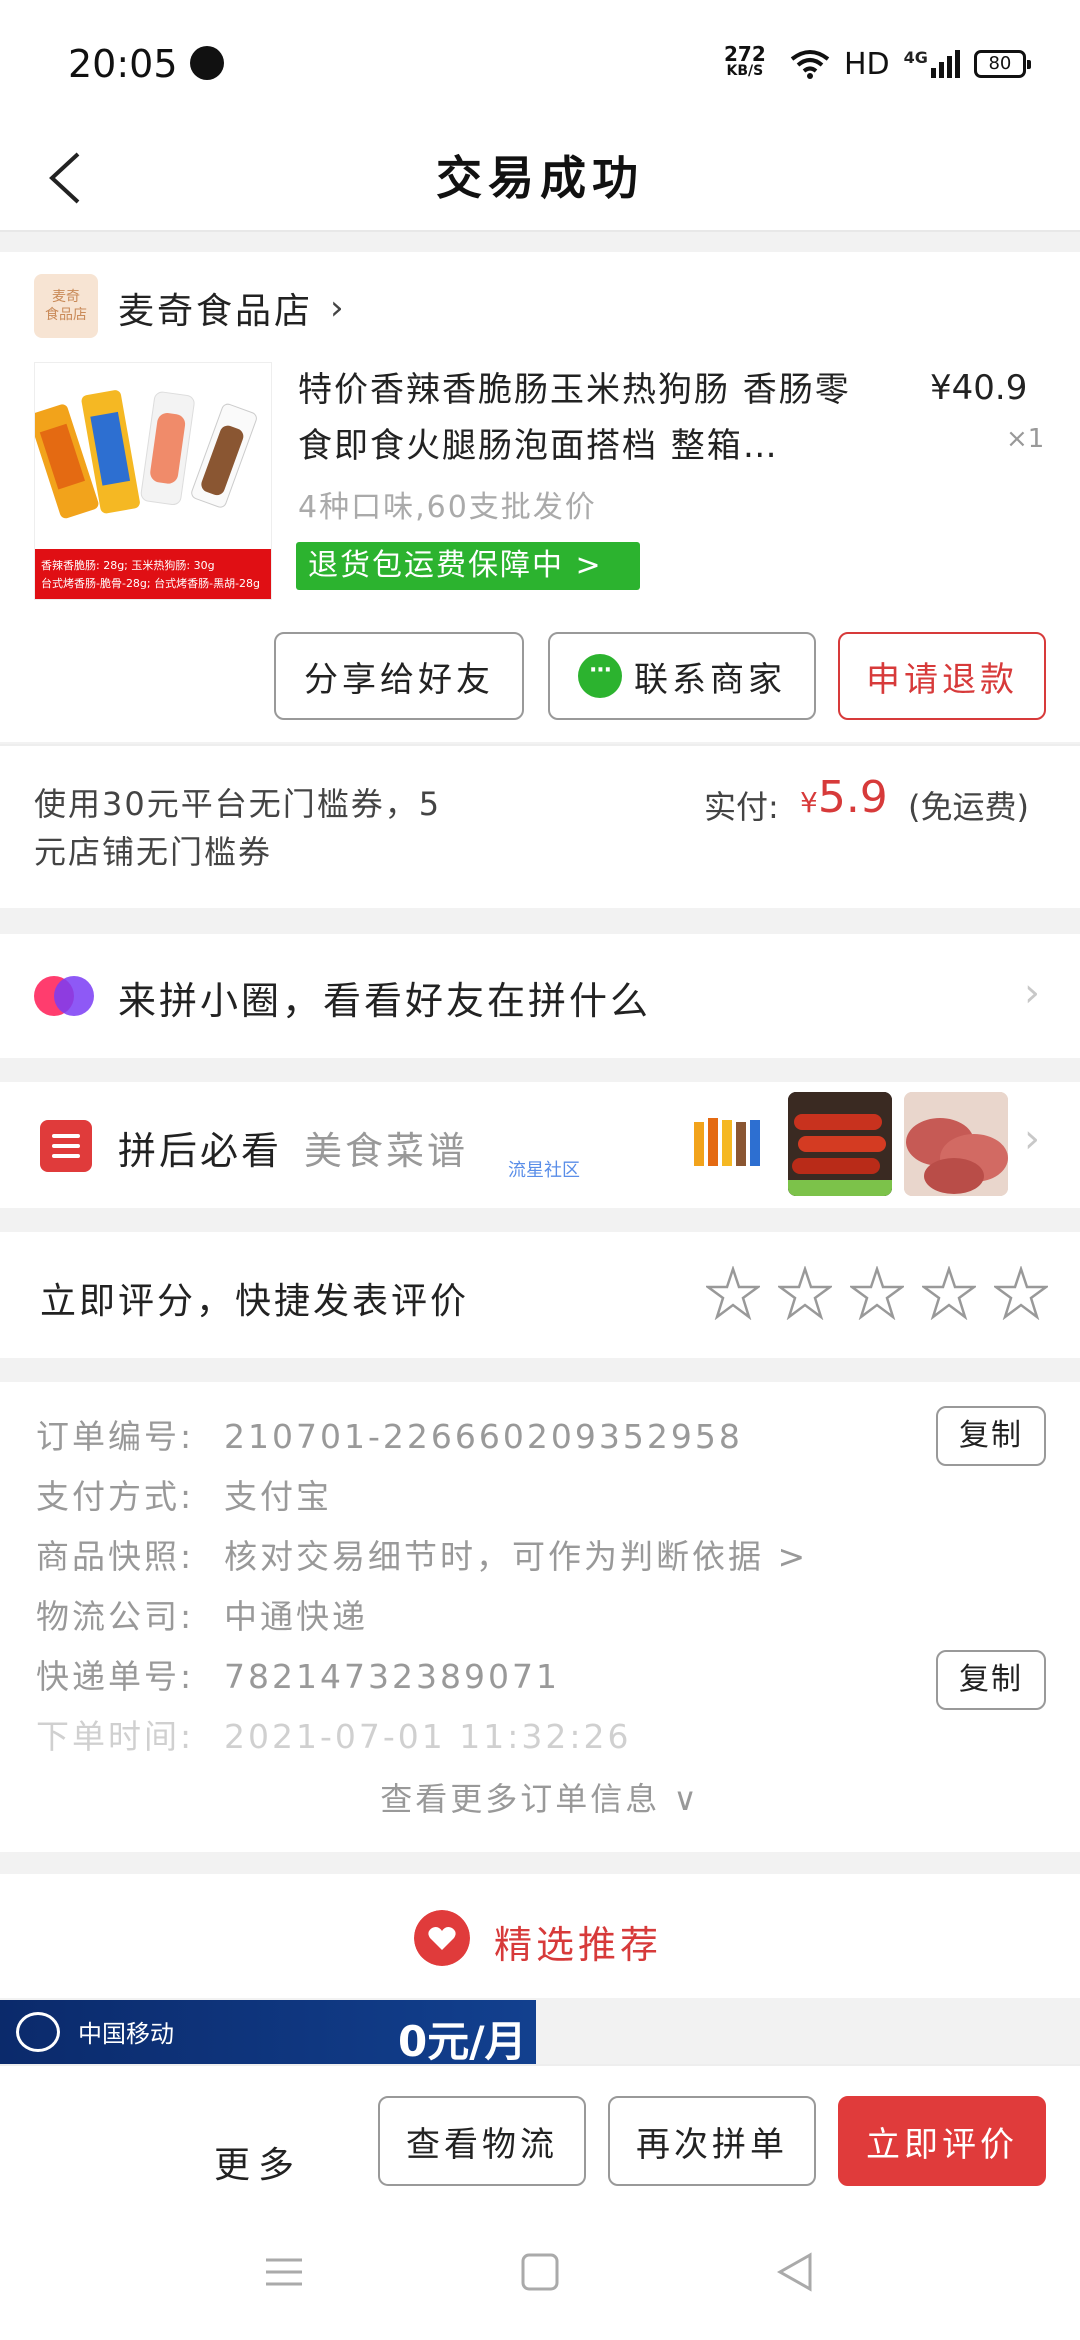 This screenshot has height=2340, width=1080. What do you see at coordinates (115, 1616) in the screenshot?
I see `info-label: 物流公司:` at bounding box center [115, 1616].